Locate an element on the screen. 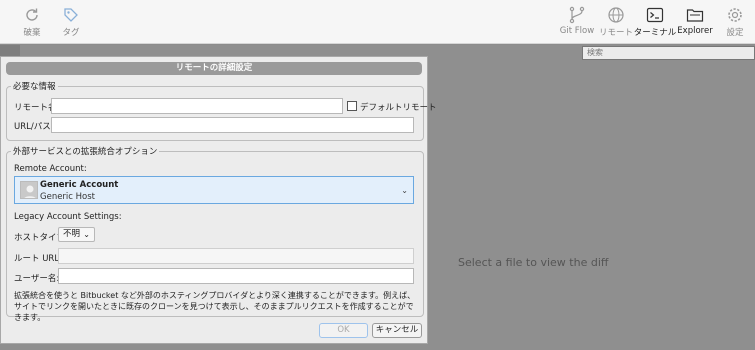  dialog-title: リモートの詳細設定 is located at coordinates (214, 68).